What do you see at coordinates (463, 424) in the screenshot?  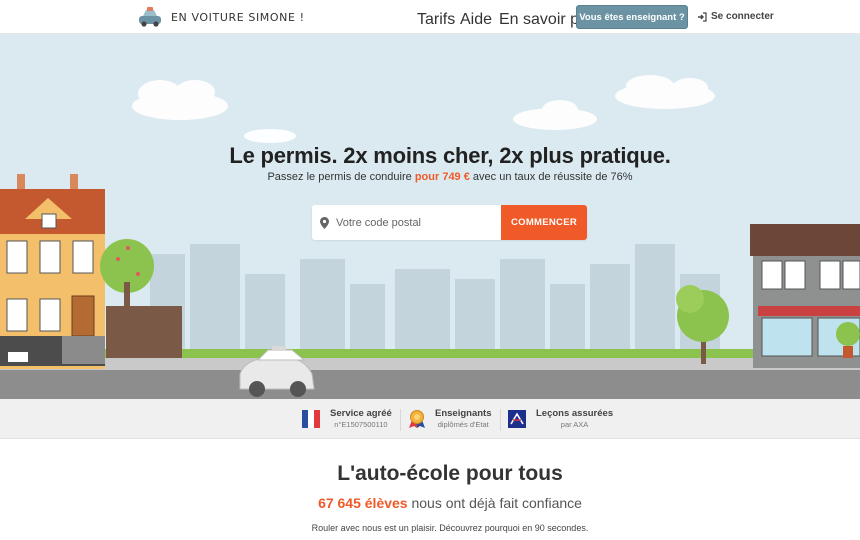 I see `trust-sub: diplômés d'Etat` at bounding box center [463, 424].